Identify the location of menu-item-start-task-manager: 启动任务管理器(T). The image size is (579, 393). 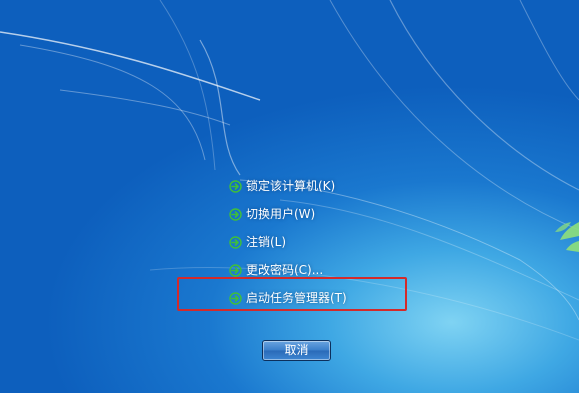
(288, 298).